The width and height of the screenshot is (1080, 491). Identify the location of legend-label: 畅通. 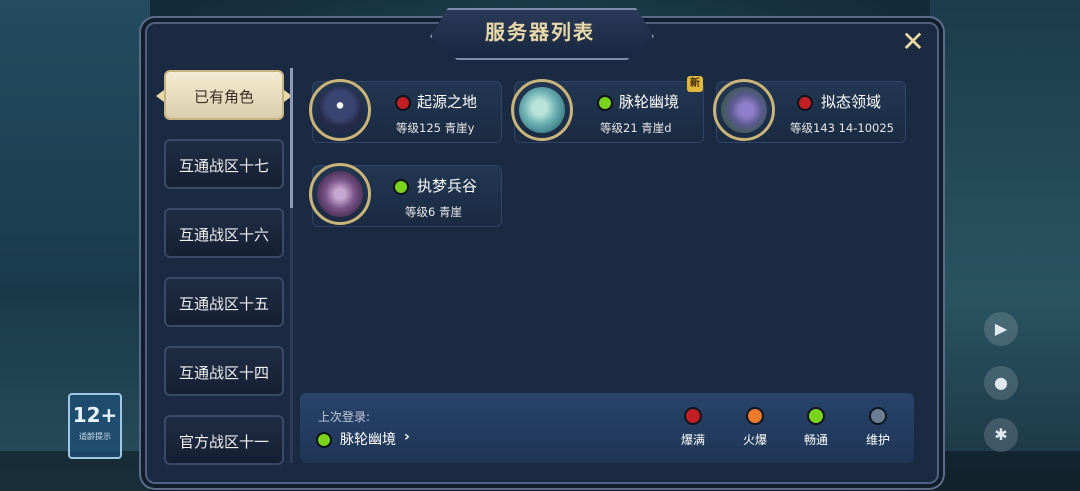
(815, 440).